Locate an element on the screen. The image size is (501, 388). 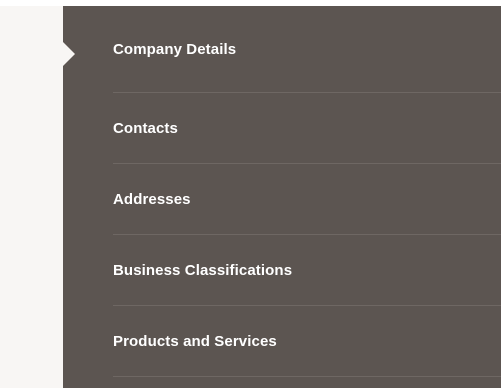
sidebar-item-label: Company Details is located at coordinates (175, 49).